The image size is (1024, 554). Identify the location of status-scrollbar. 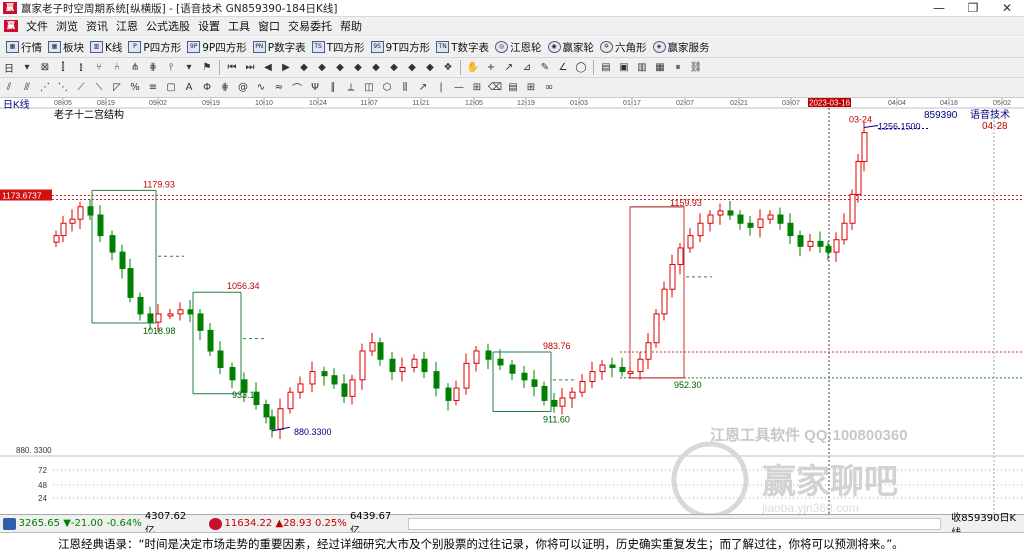
(674, 523).